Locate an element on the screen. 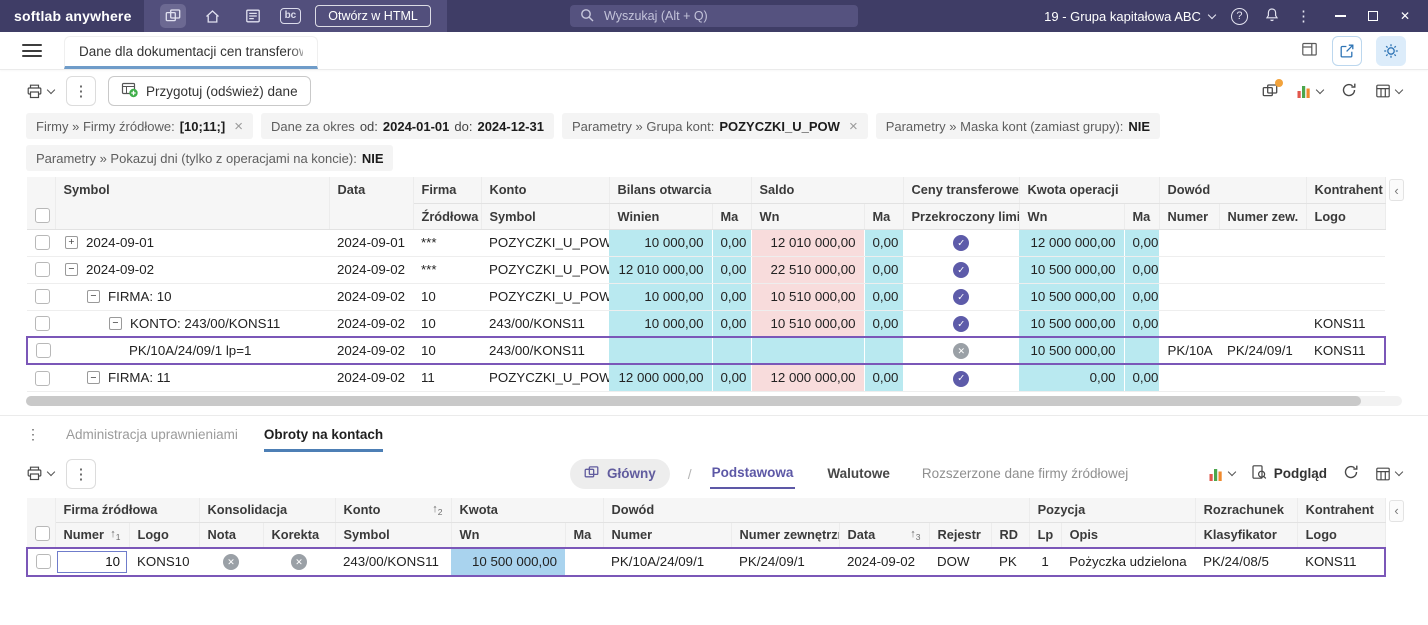 The image size is (1428, 625). col-ma: Ma is located at coordinates (584, 535).